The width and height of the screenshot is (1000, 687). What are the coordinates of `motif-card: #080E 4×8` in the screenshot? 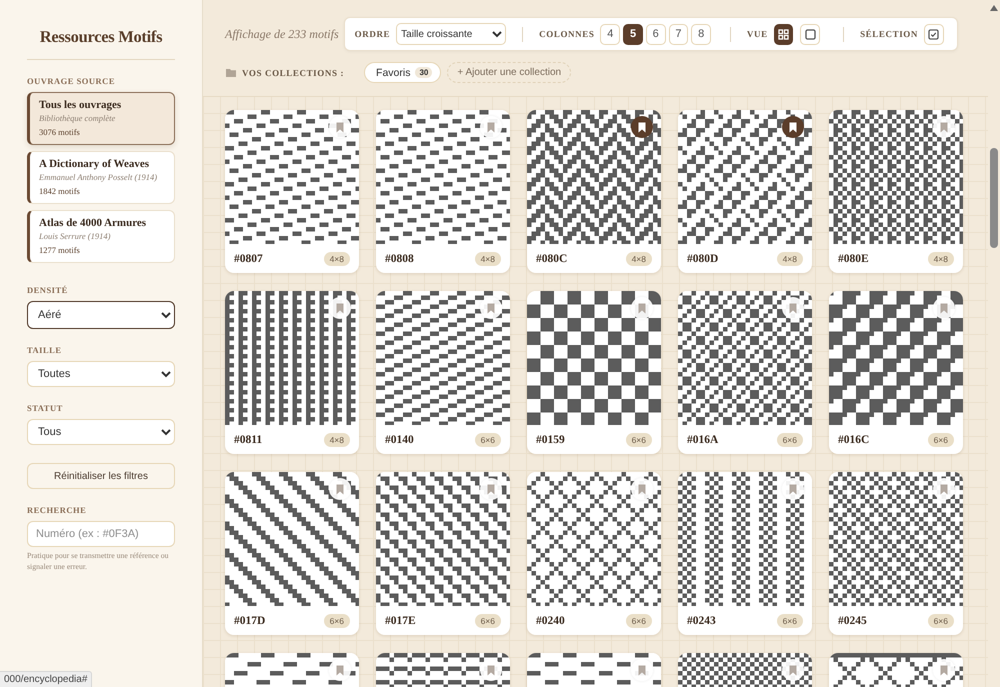 It's located at (896, 191).